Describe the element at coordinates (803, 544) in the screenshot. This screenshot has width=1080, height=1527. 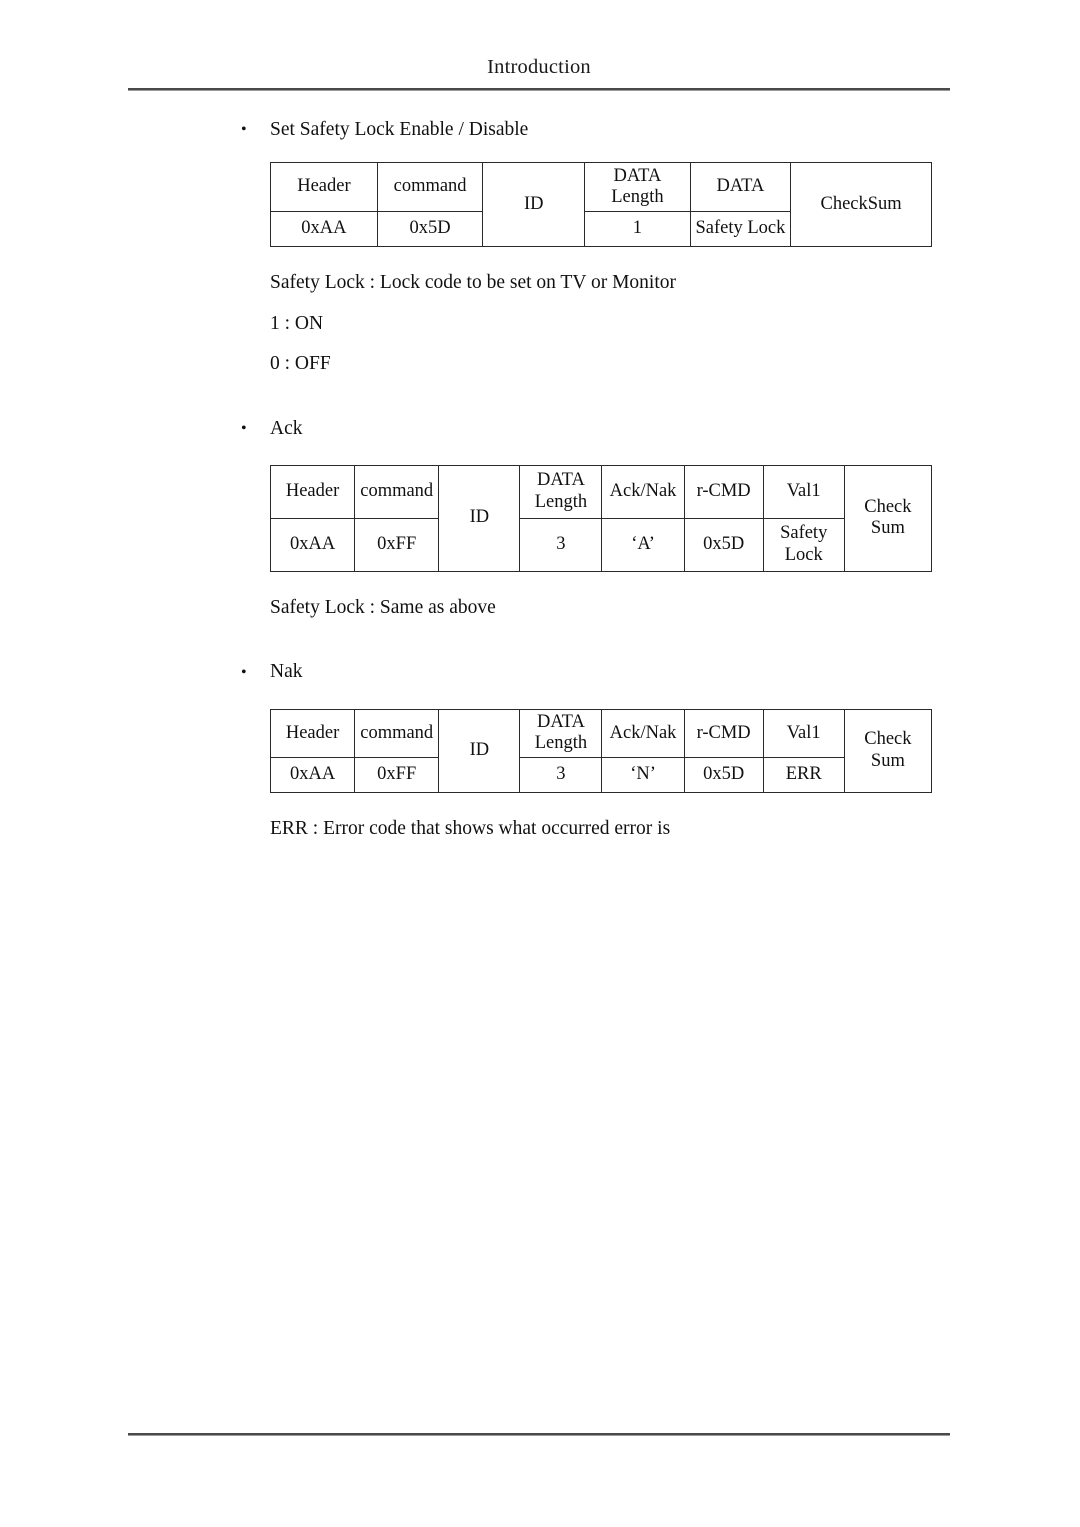
I see `cell-val1-value: Safety Lock` at that location.